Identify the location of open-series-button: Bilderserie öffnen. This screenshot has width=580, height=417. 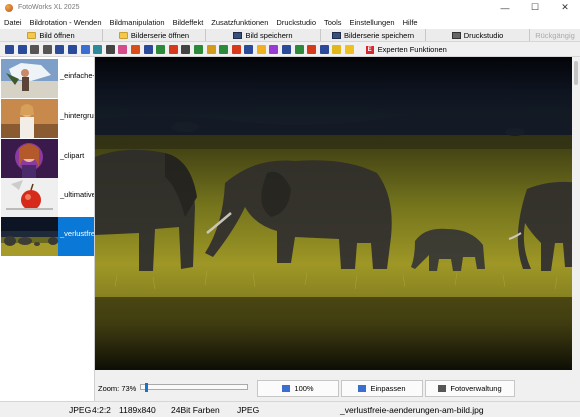
(154, 35).